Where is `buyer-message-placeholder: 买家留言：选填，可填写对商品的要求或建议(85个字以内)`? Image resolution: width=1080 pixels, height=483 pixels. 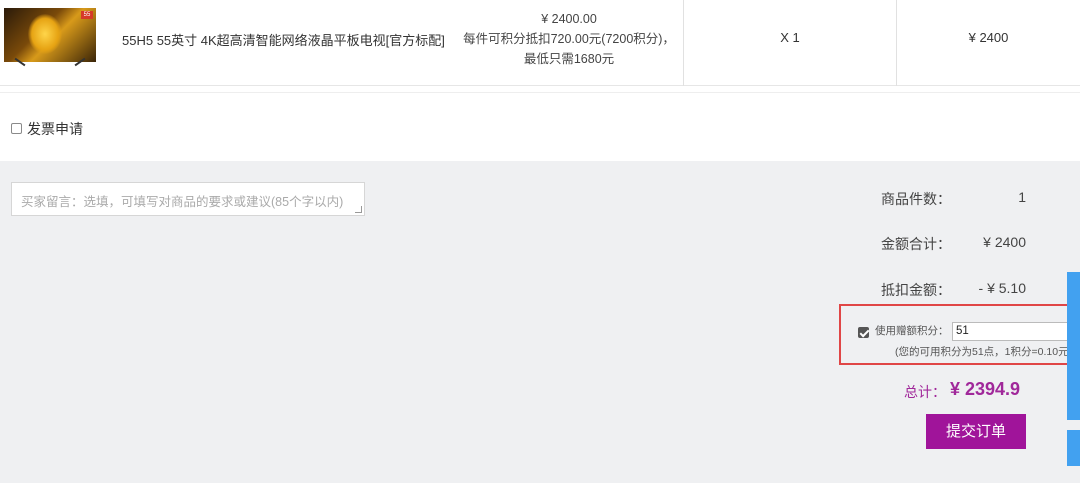 buyer-message-placeholder: 买家留言：选填，可填写对商品的要求或建议(85个字以内) is located at coordinates (182, 202).